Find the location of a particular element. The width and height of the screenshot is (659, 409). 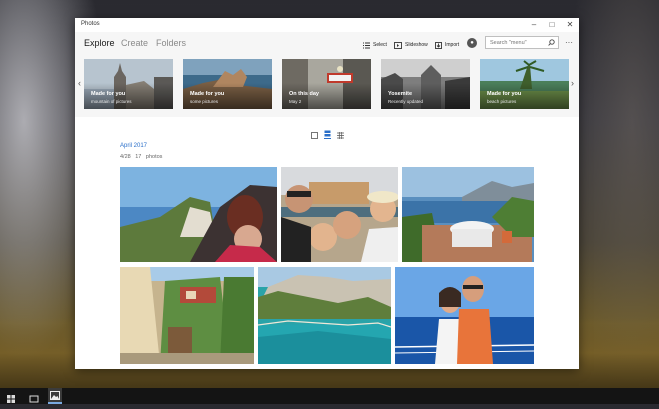

carousel-card: Yosemite Recently updated is located at coordinates (425, 84).